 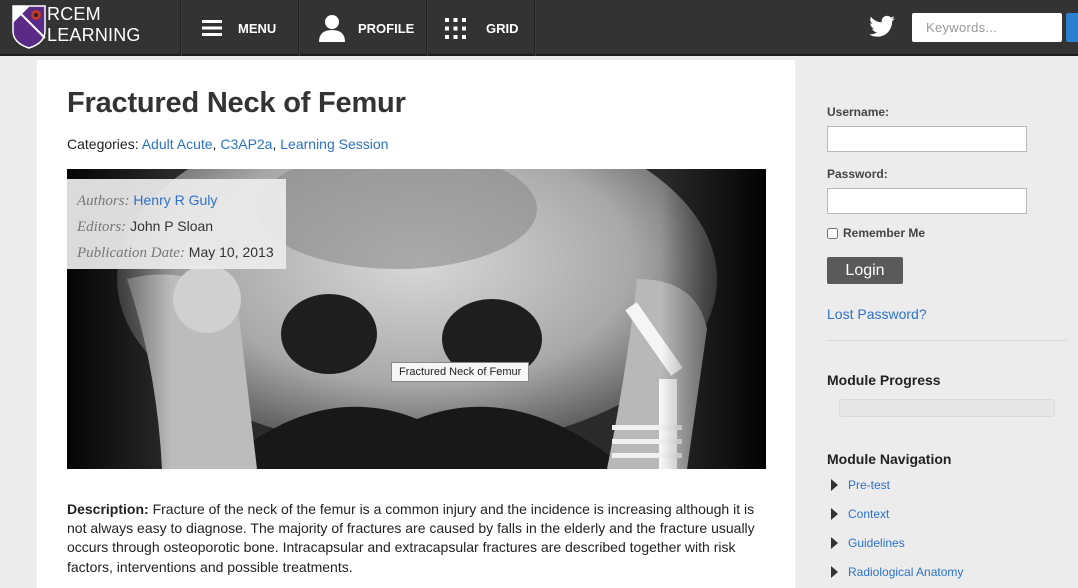 I want to click on lost-password-link: Lost Password?, so click(x=877, y=314).